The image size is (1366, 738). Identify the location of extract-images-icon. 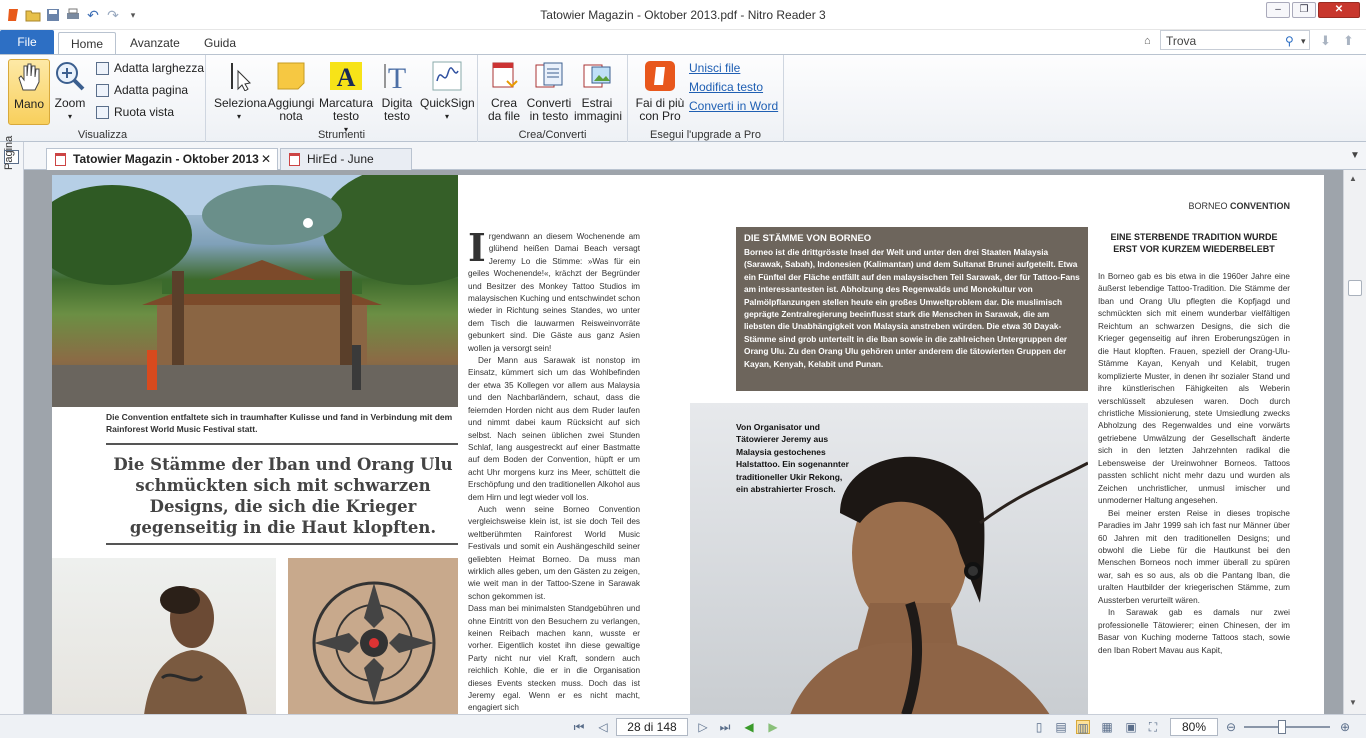
(597, 76).